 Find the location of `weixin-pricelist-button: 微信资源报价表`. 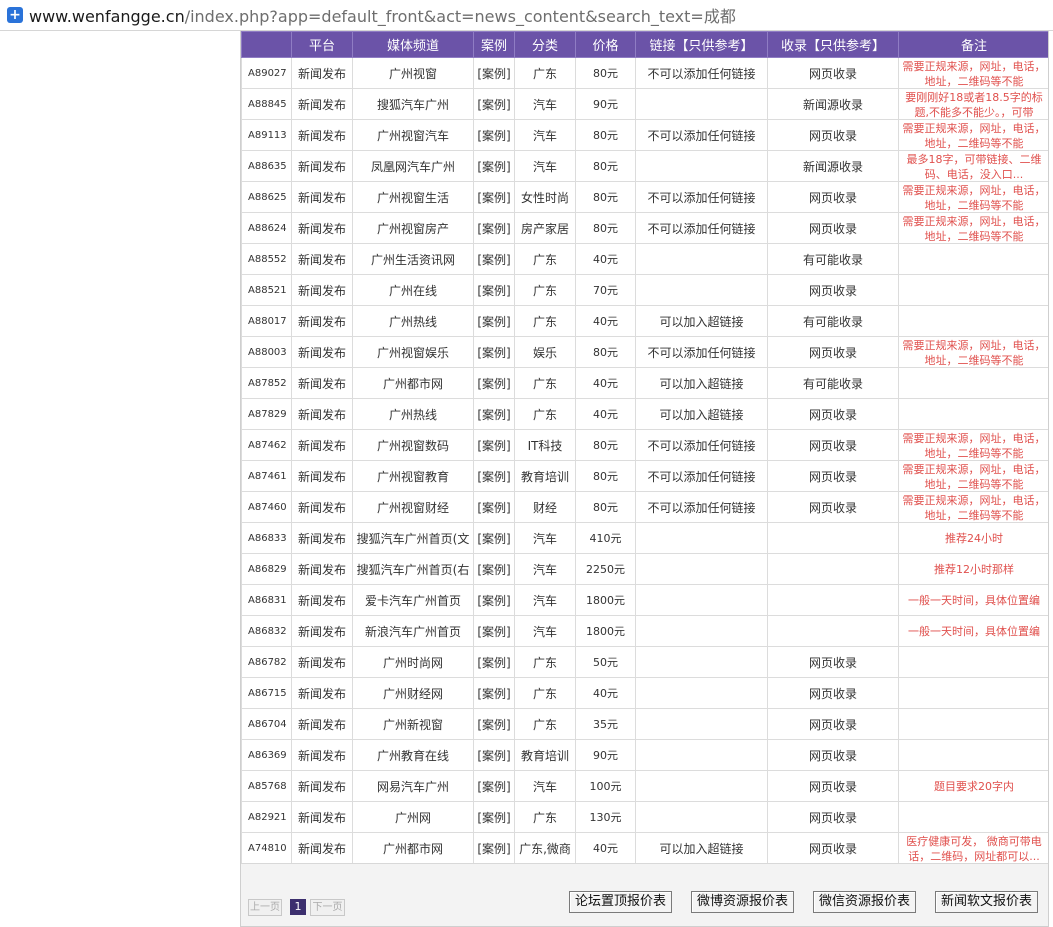

weixin-pricelist-button: 微信资源报价表 is located at coordinates (864, 902).